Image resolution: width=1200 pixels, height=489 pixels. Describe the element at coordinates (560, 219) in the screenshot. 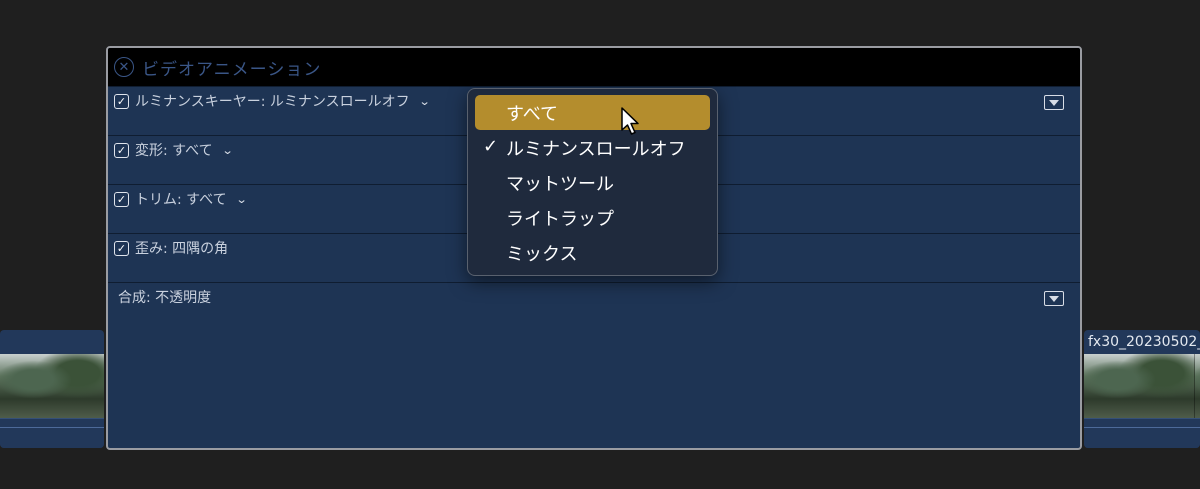

I see `menu-item-label: ライトラップ` at that location.